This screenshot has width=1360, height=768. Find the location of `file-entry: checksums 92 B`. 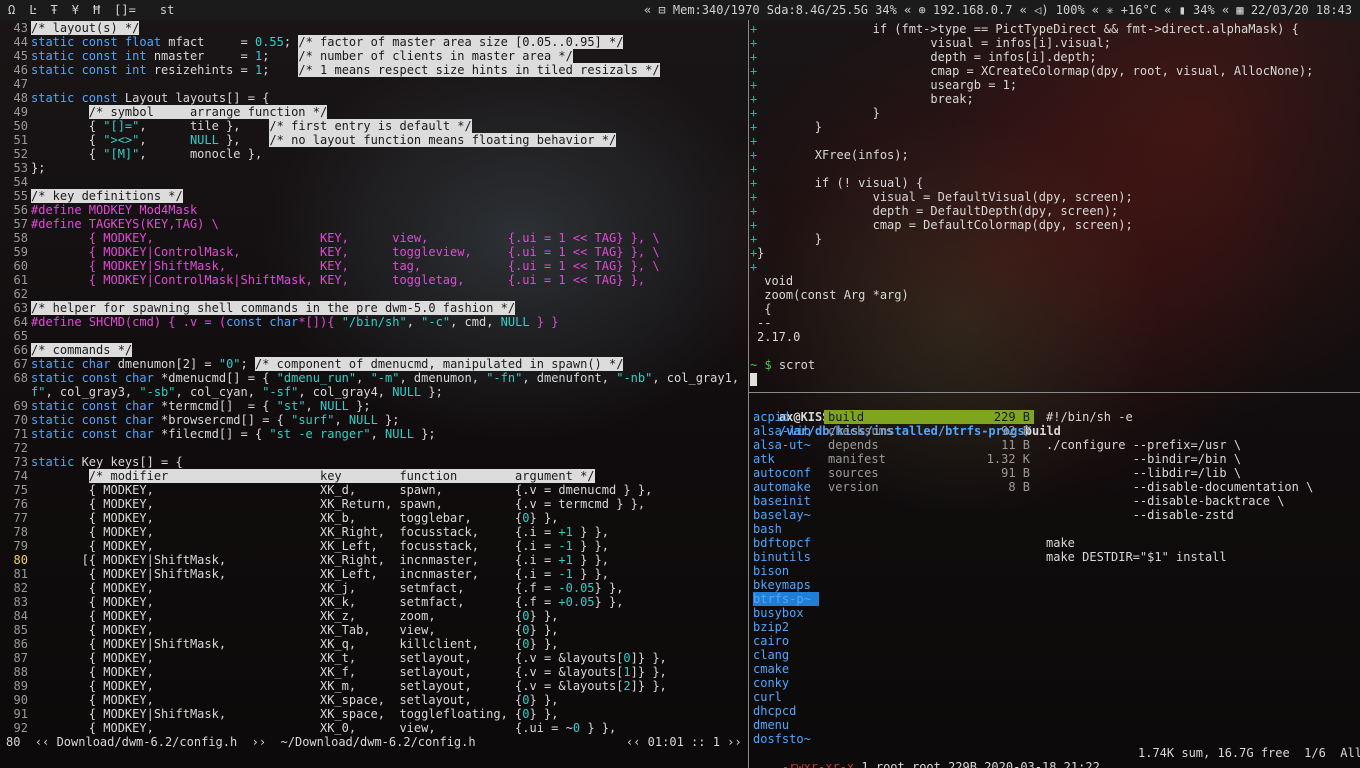

file-entry: checksums 92 B is located at coordinates (929, 431).